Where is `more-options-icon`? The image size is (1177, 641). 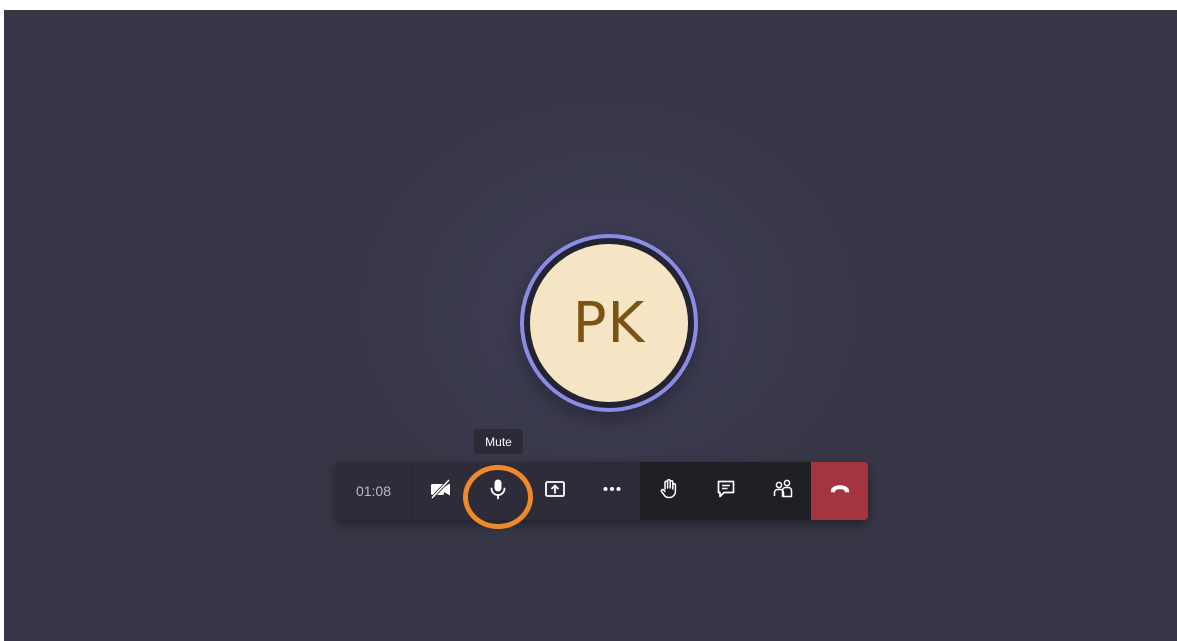
more-options-icon is located at coordinates (612, 491).